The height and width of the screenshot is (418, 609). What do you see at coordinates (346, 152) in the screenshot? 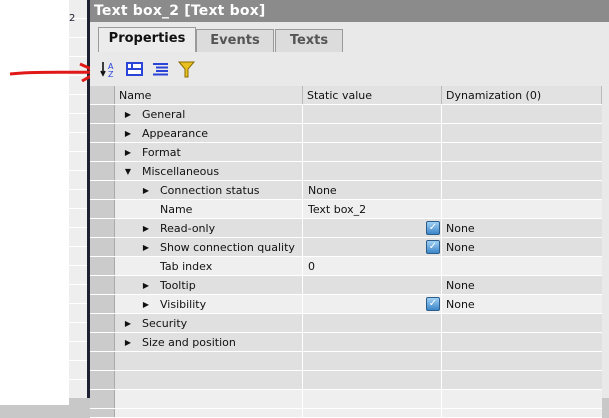
I see `table-row: ▶ Format` at bounding box center [346, 152].